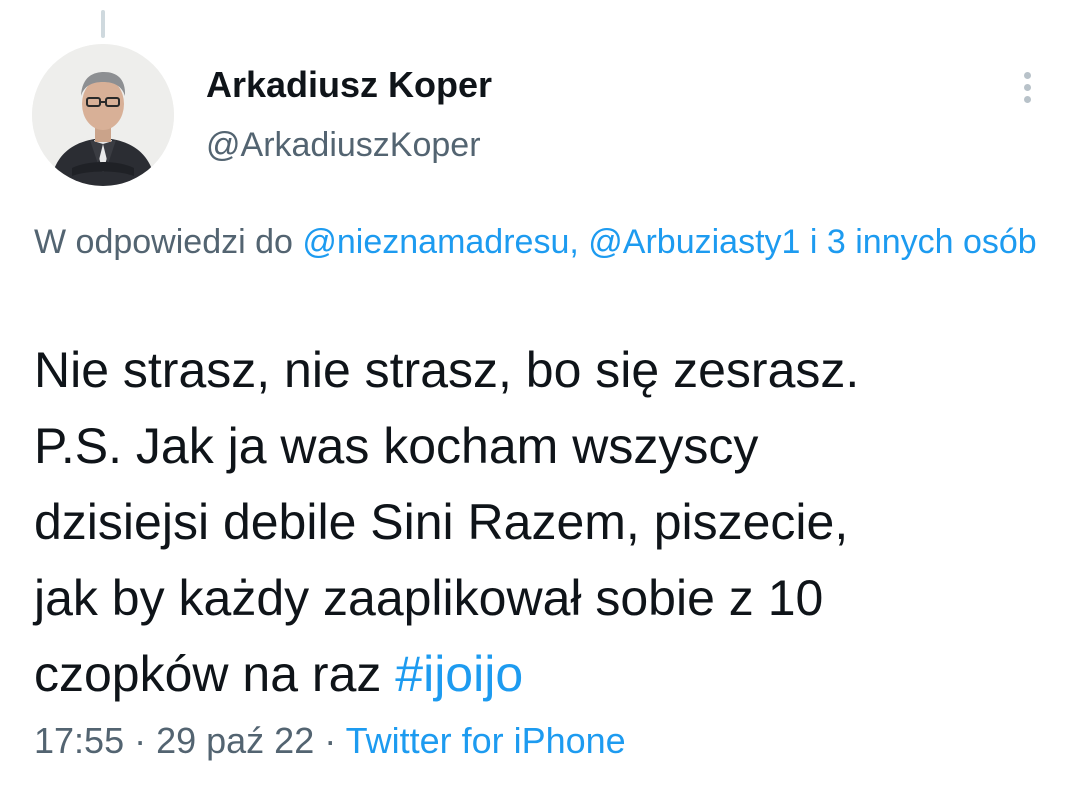  What do you see at coordinates (215, 674) in the screenshot?
I see `tweet-text-line: czopków na raz` at bounding box center [215, 674].